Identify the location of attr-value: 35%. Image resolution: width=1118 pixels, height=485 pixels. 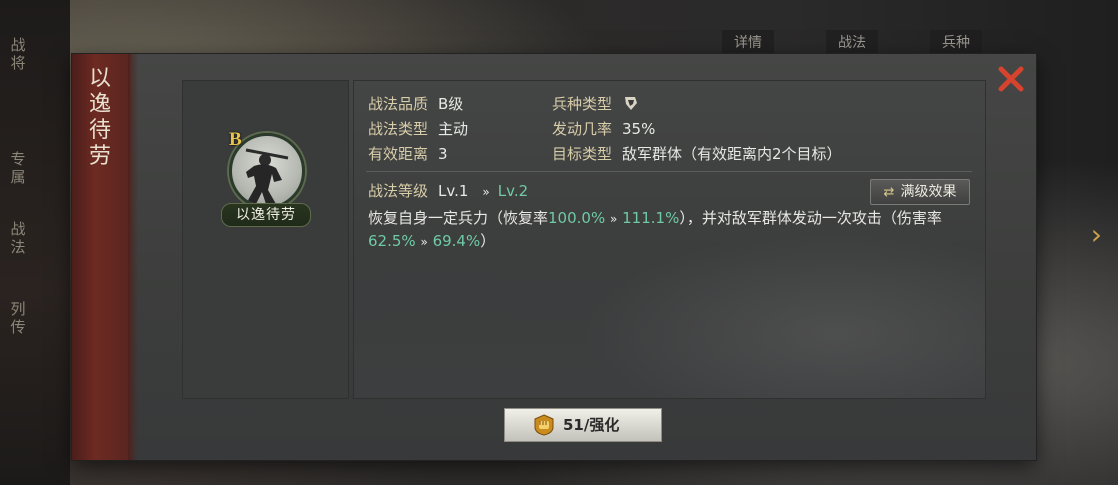
(639, 129).